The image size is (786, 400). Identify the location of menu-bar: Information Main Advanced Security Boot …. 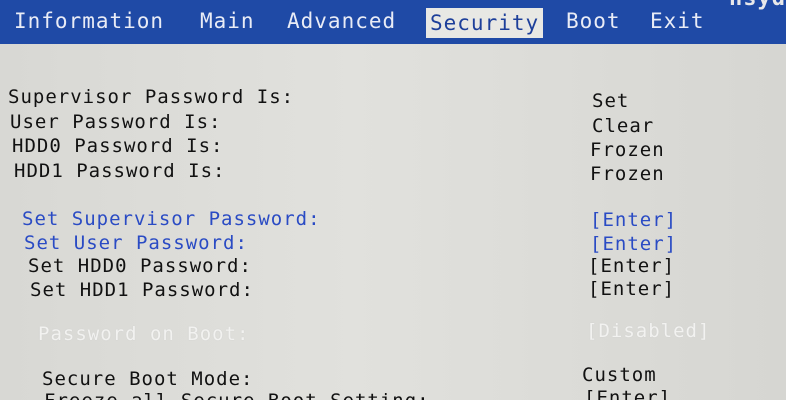
(393, 22).